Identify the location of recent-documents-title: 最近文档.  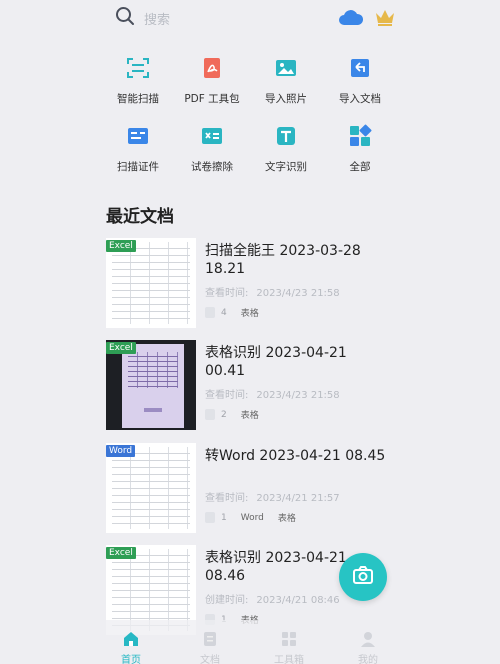
(140, 217).